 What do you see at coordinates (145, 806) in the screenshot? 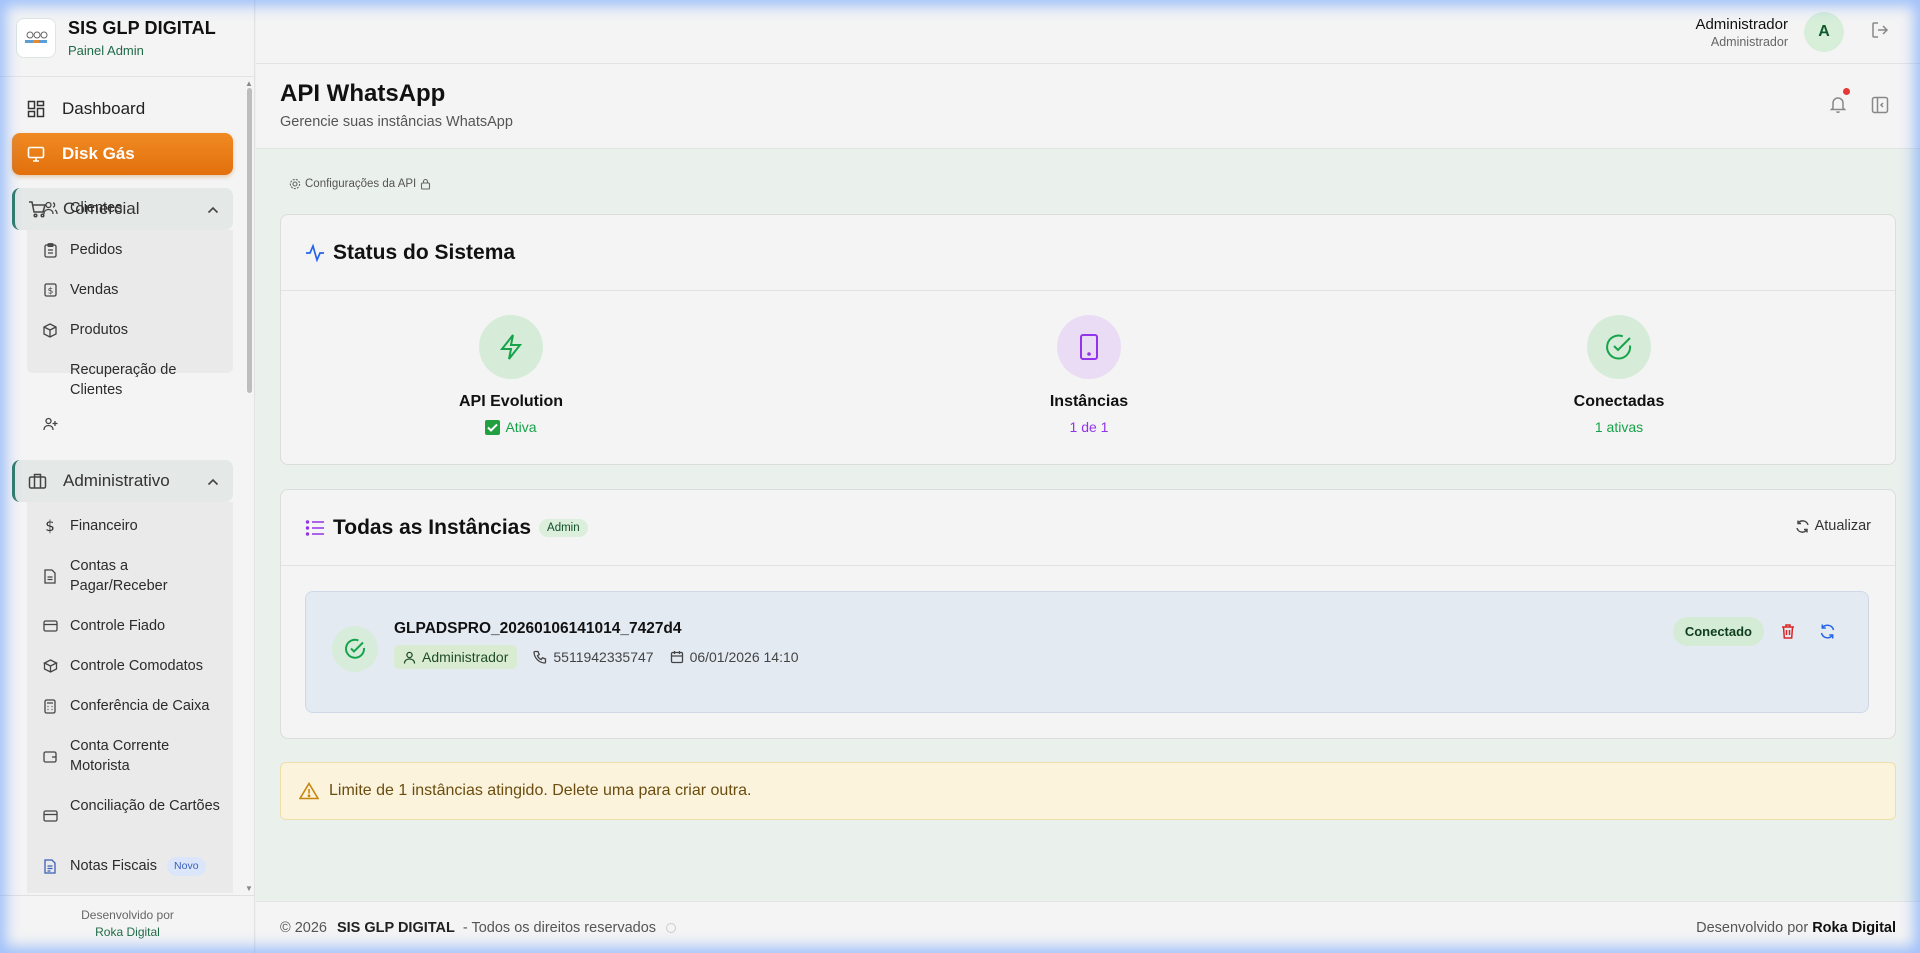
I see `sidebar-item-label: Conciliação de Cartões` at bounding box center [145, 806].